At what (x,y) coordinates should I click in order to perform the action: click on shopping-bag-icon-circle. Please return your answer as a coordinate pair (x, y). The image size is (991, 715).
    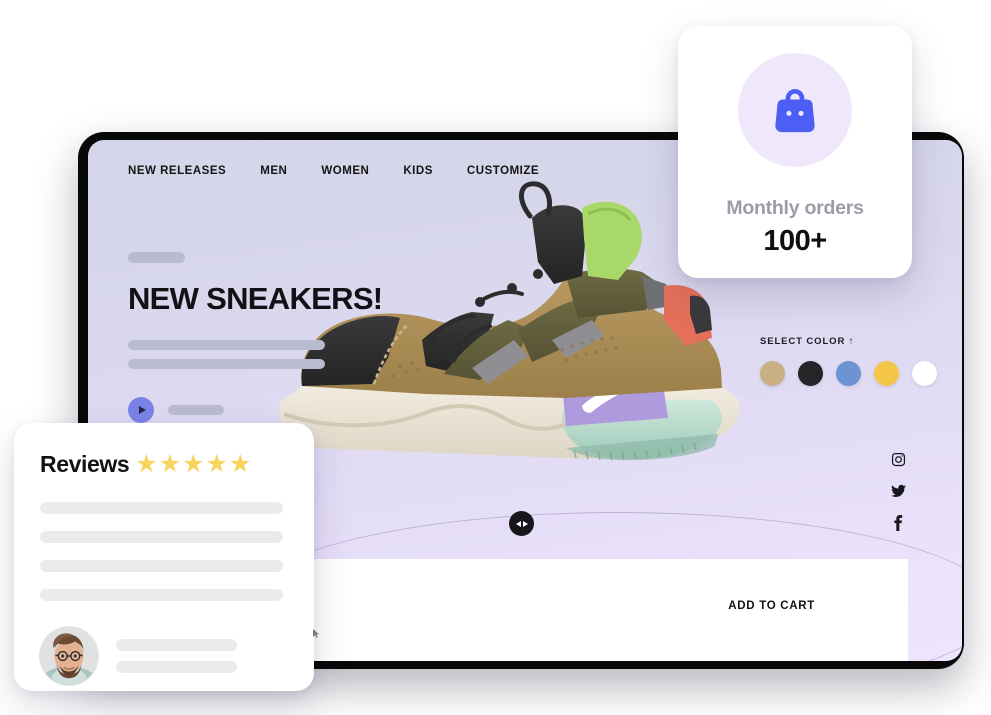
    Looking at the image, I should click on (795, 110).